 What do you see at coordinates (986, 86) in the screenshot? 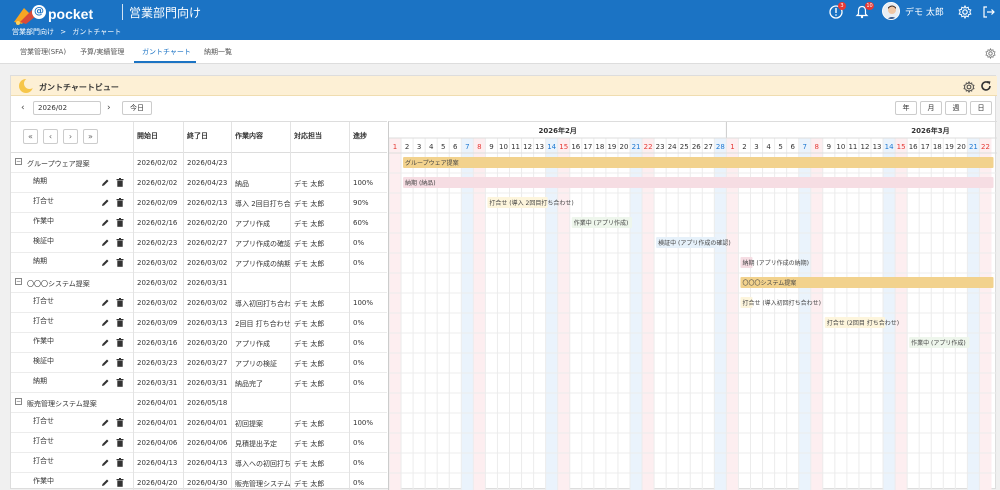
I see `refresh-icon` at bounding box center [986, 86].